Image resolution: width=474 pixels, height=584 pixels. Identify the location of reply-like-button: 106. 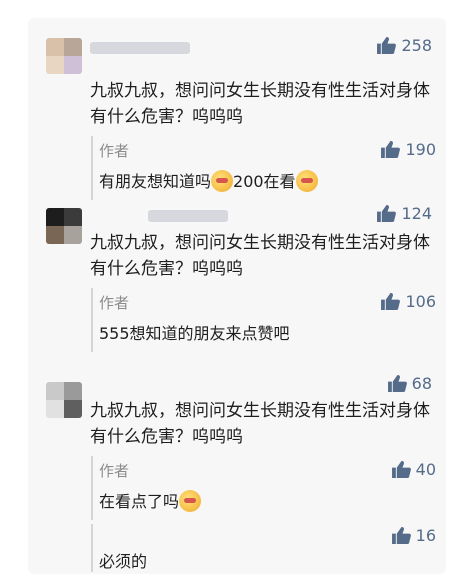
(408, 301).